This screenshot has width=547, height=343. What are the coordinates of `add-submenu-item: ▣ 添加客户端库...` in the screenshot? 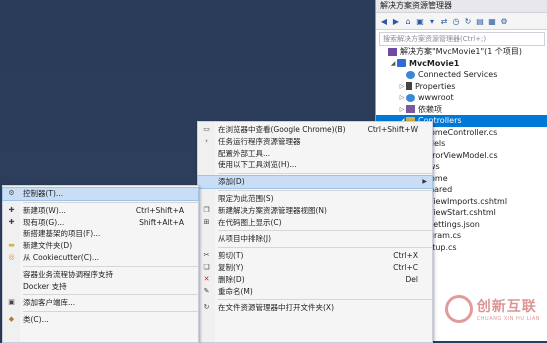 It's located at (100, 303).